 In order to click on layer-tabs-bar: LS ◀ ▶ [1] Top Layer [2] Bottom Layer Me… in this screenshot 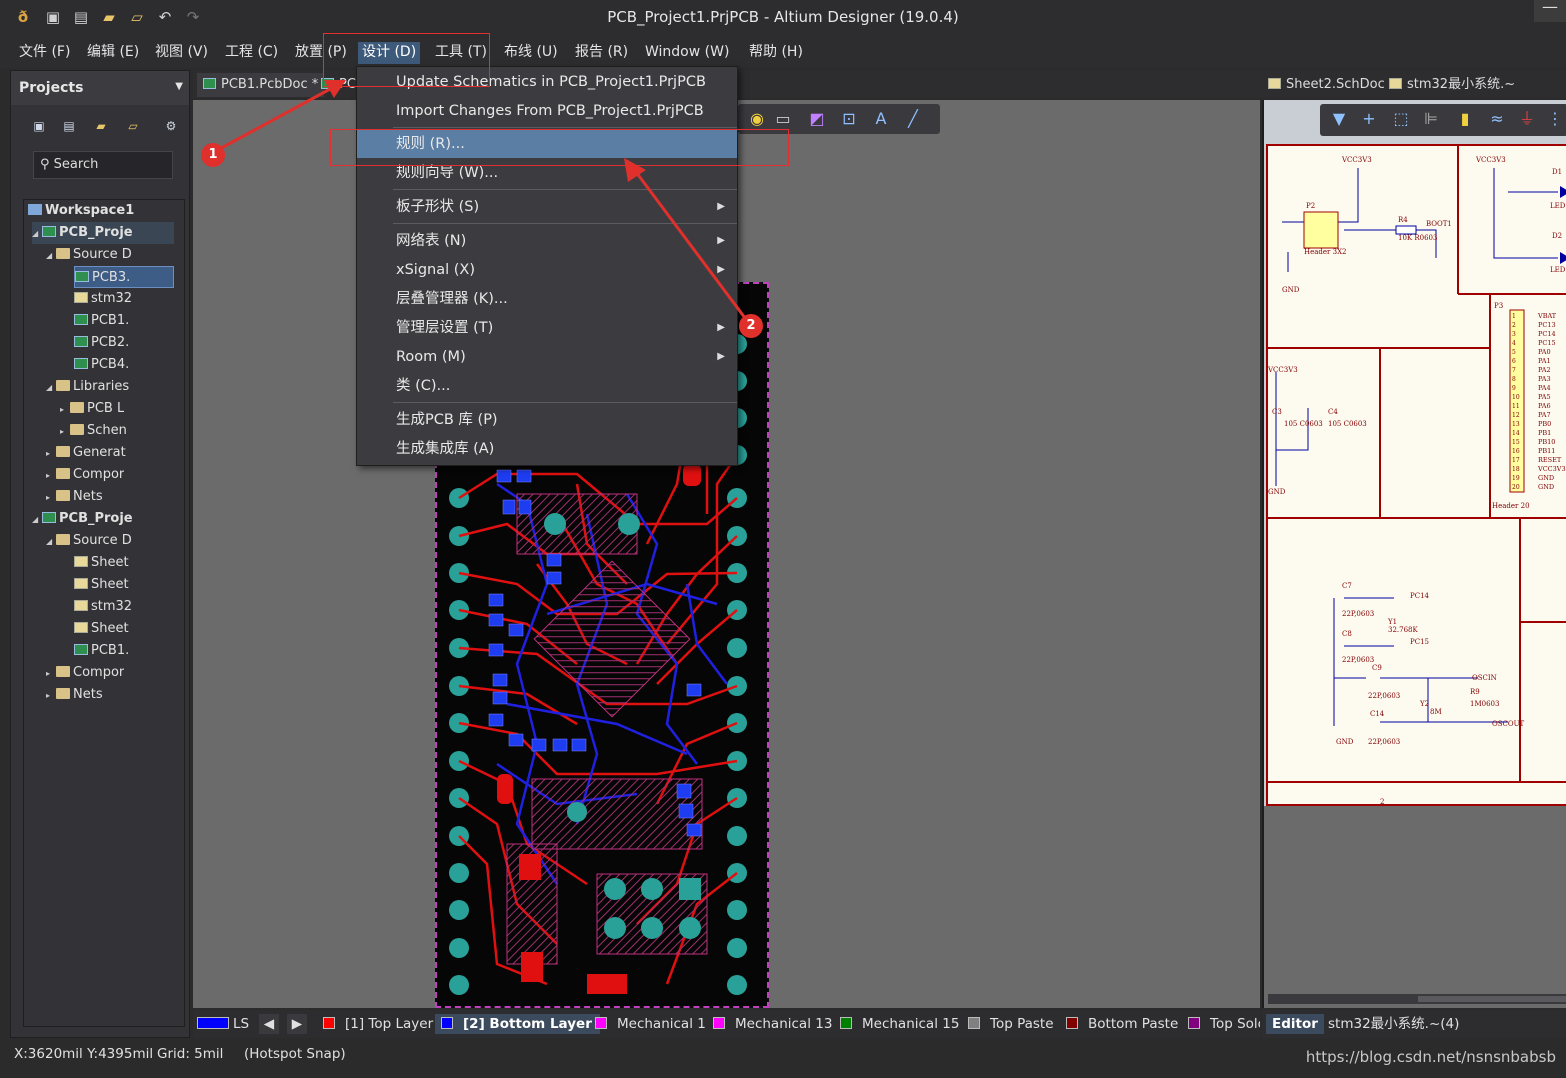, I will do `click(726, 1024)`.